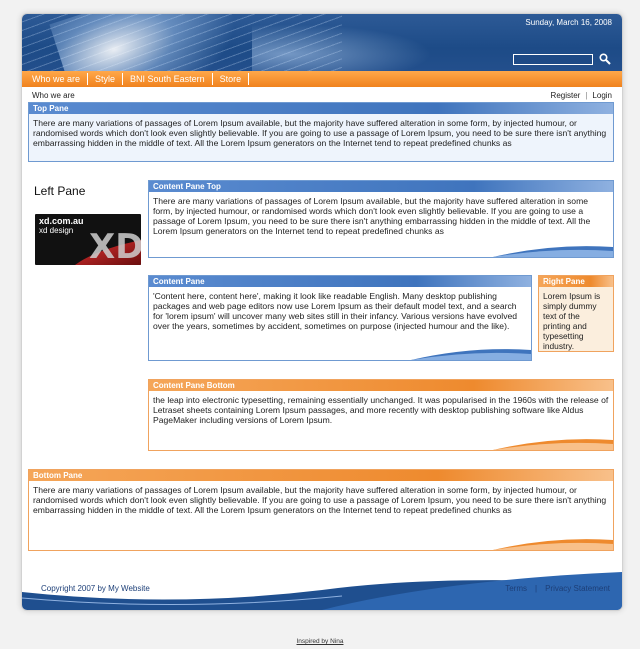 The height and width of the screenshot is (649, 640). What do you see at coordinates (581, 95) in the screenshot?
I see `auth-links: Register | Login` at bounding box center [581, 95].